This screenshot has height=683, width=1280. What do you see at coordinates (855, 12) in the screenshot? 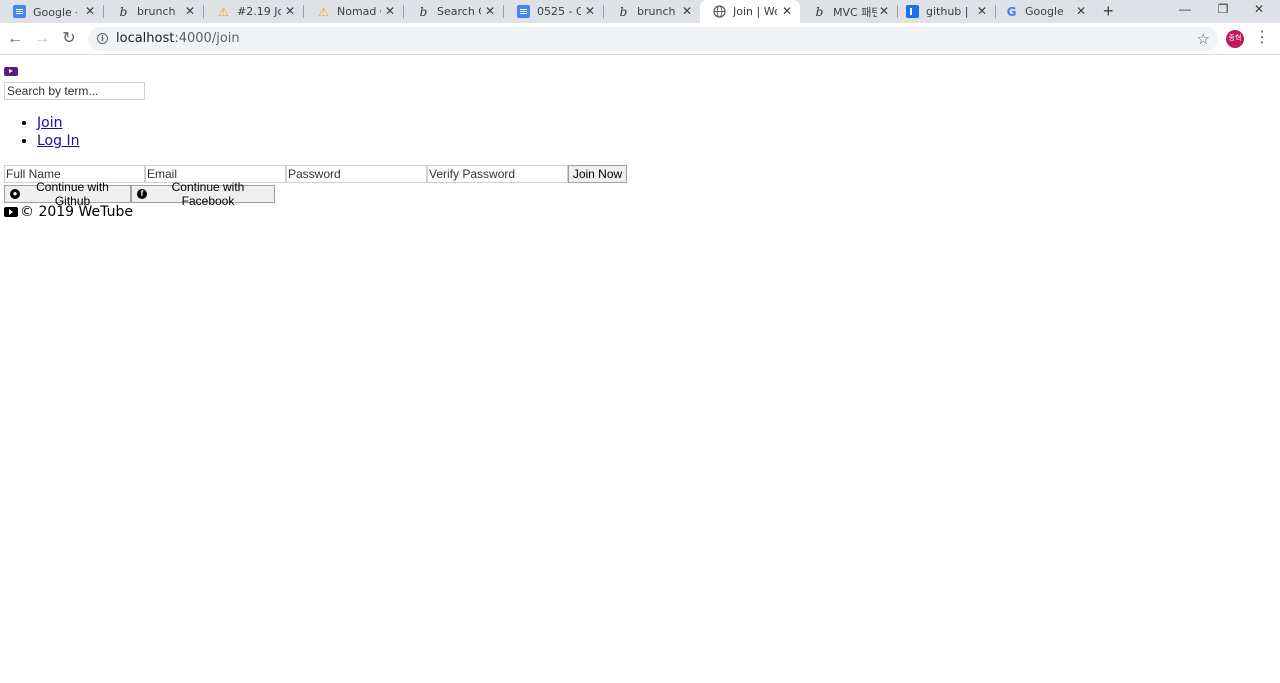
I see `tab-title: MVC 패턴` at bounding box center [855, 12].